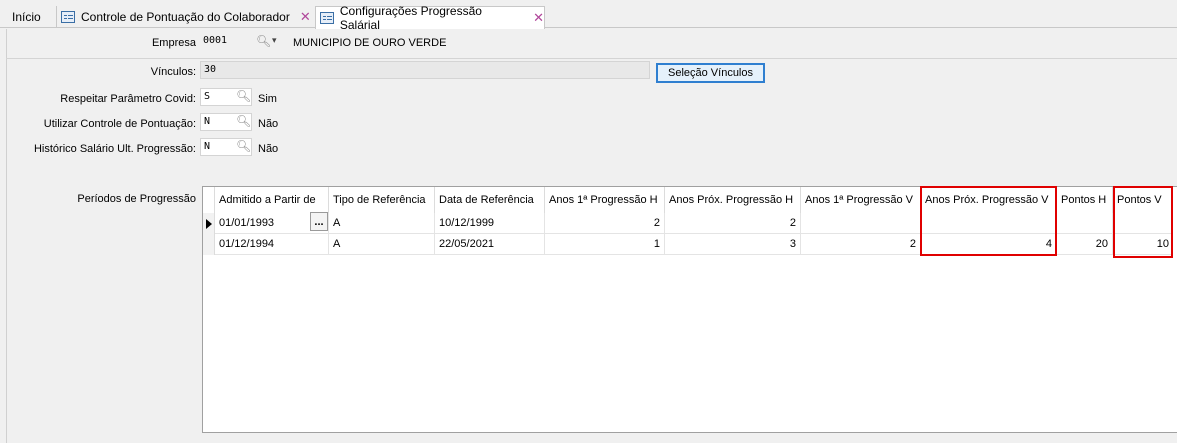  Describe the element at coordinates (1143, 222) in the screenshot. I see `highlight-pontos-v` at that location.